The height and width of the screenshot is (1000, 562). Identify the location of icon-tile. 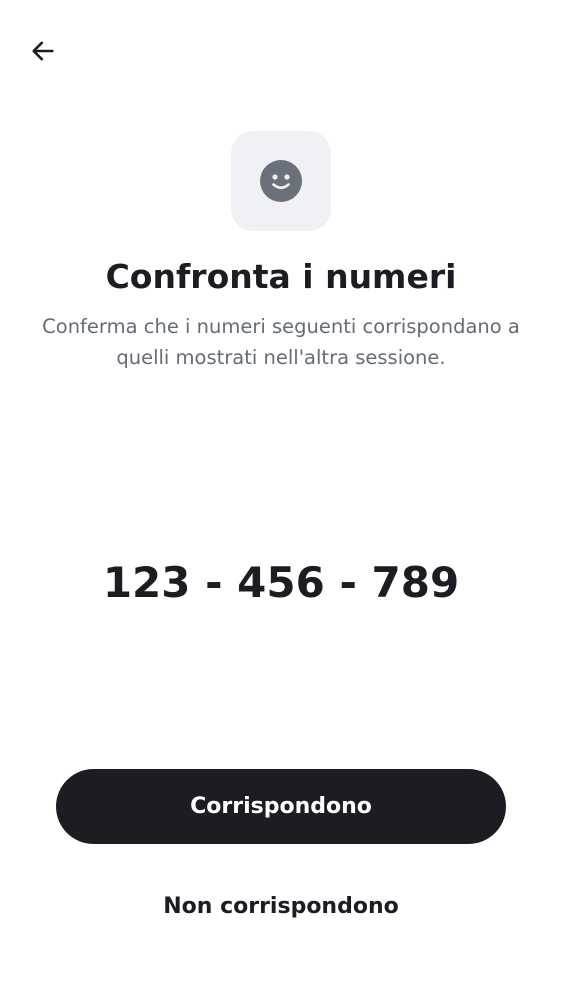
(281, 181).